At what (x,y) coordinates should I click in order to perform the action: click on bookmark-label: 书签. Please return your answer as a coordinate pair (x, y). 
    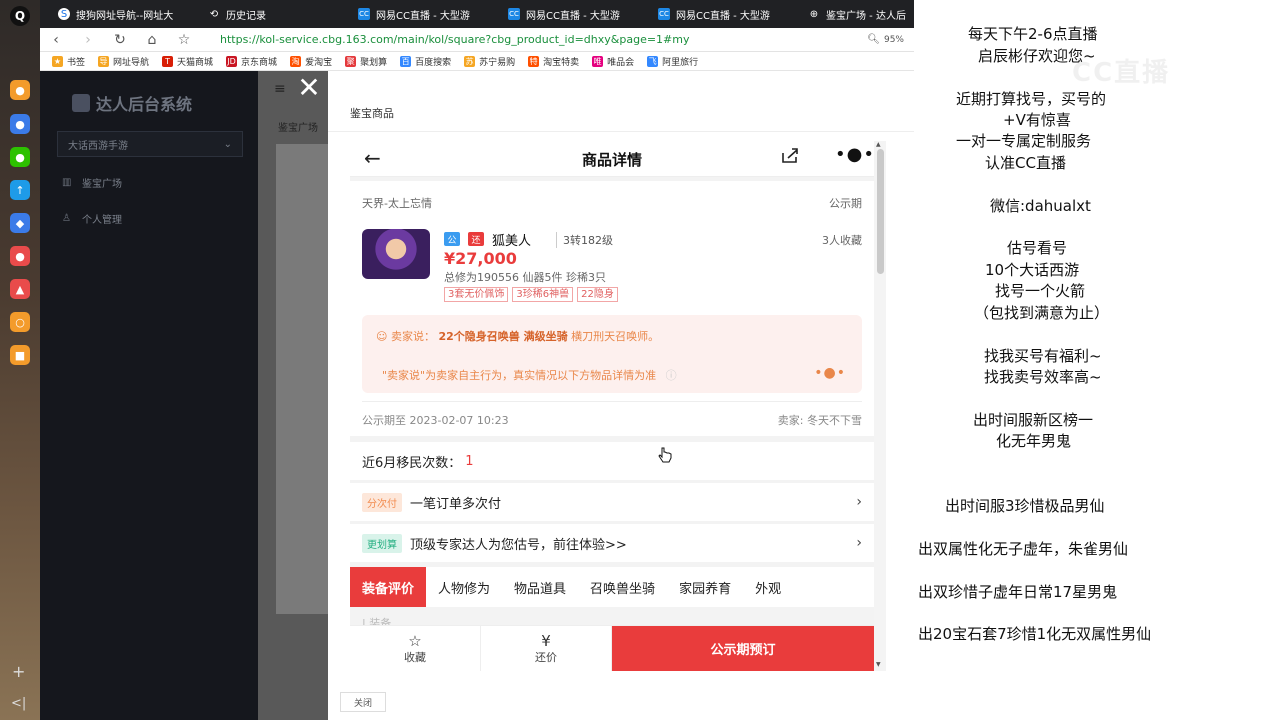
    Looking at the image, I should click on (76, 62).